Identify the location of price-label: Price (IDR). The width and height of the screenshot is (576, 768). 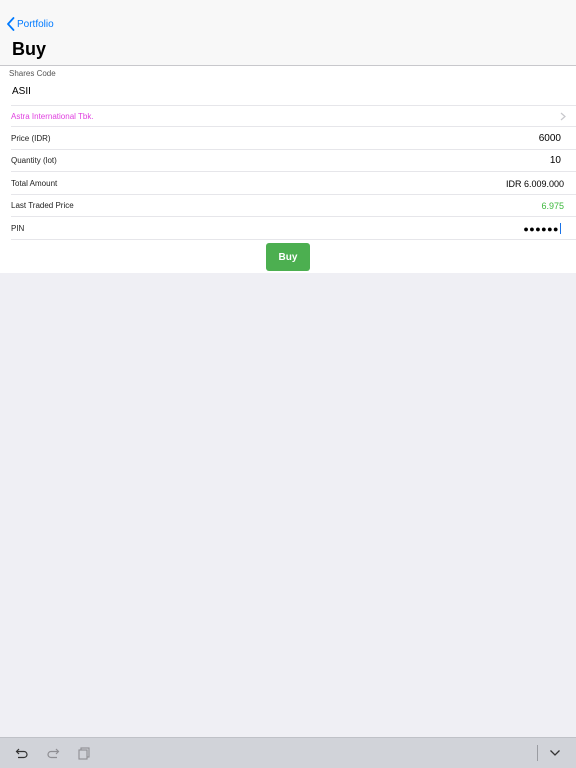
(31, 138).